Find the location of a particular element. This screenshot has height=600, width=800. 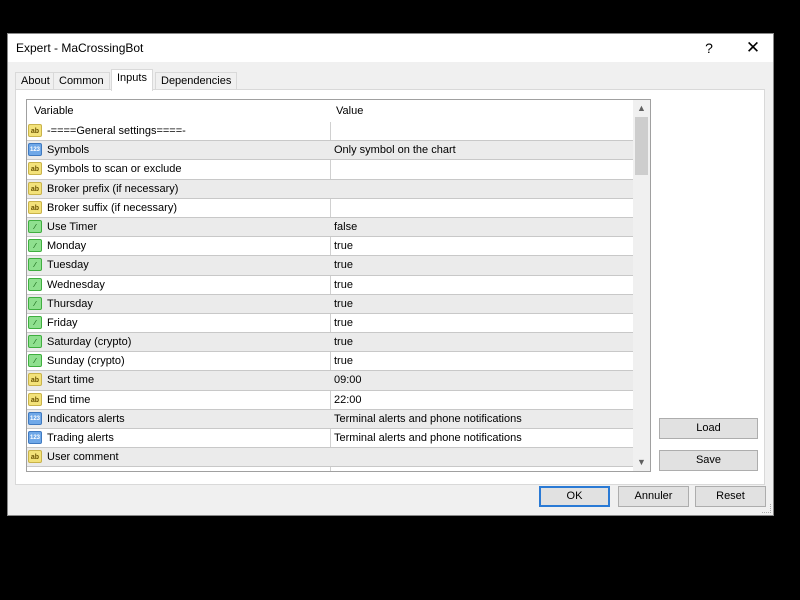

variable-name: Thursday is located at coordinates (70, 303).